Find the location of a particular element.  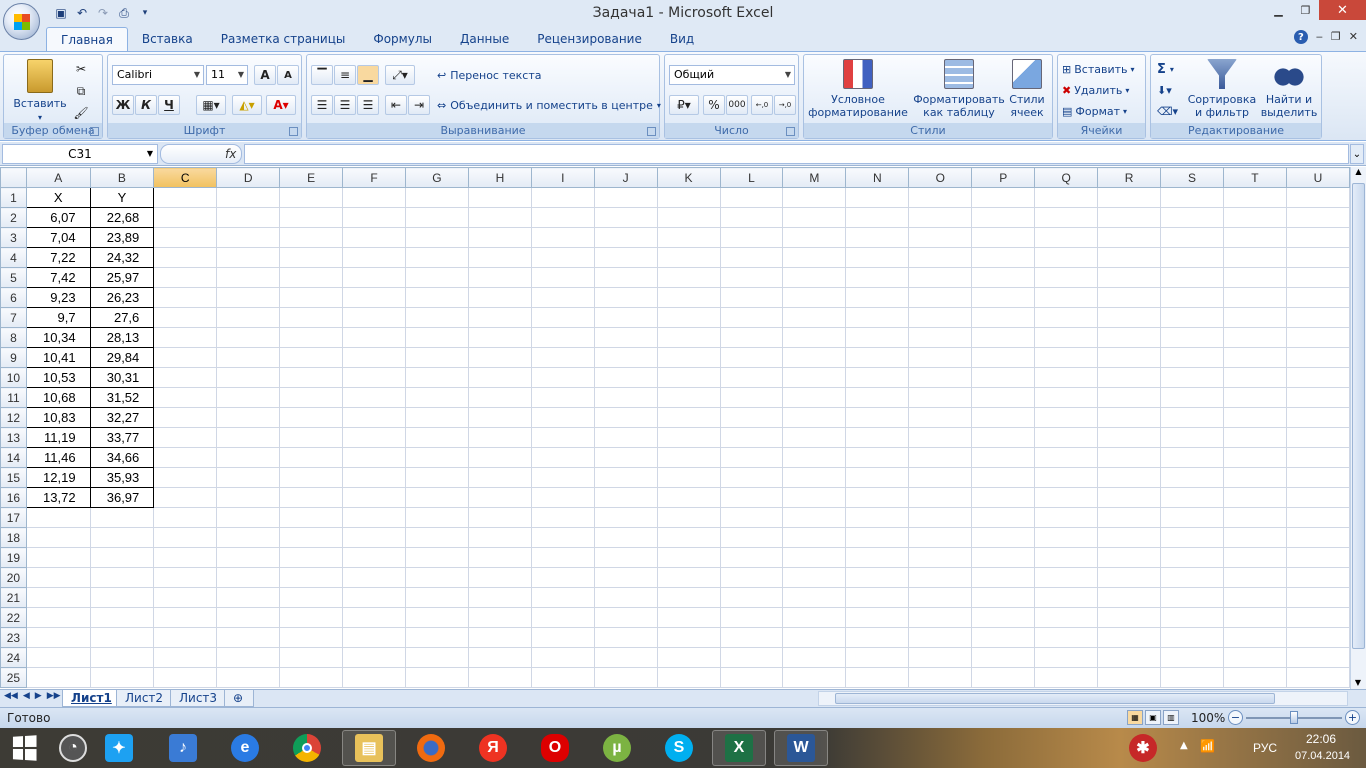

cell-d9 is located at coordinates (248, 357).